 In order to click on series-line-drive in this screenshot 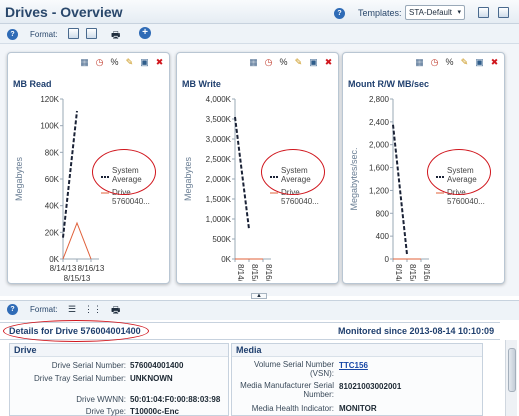, I will do `click(77, 240)`.